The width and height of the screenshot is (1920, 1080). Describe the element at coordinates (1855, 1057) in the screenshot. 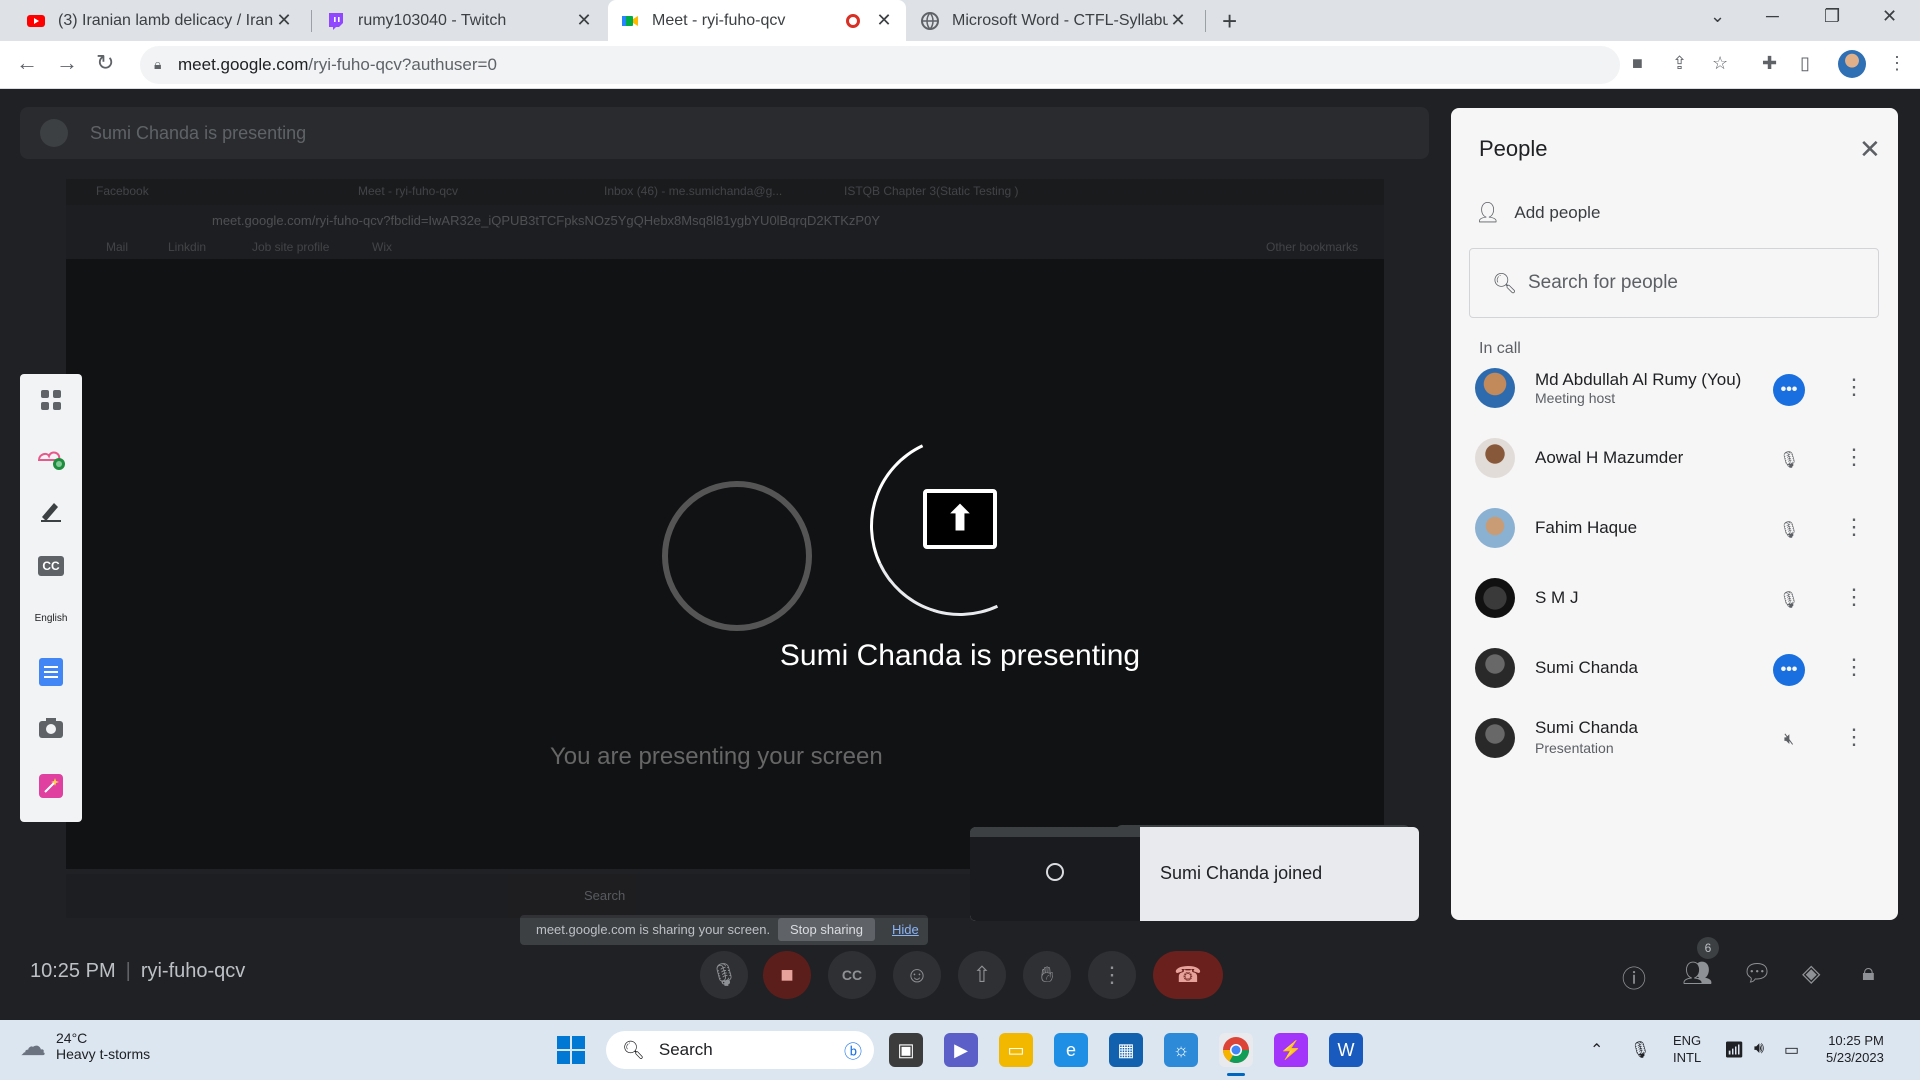

I see `clock-date: 5/23/2023` at that location.